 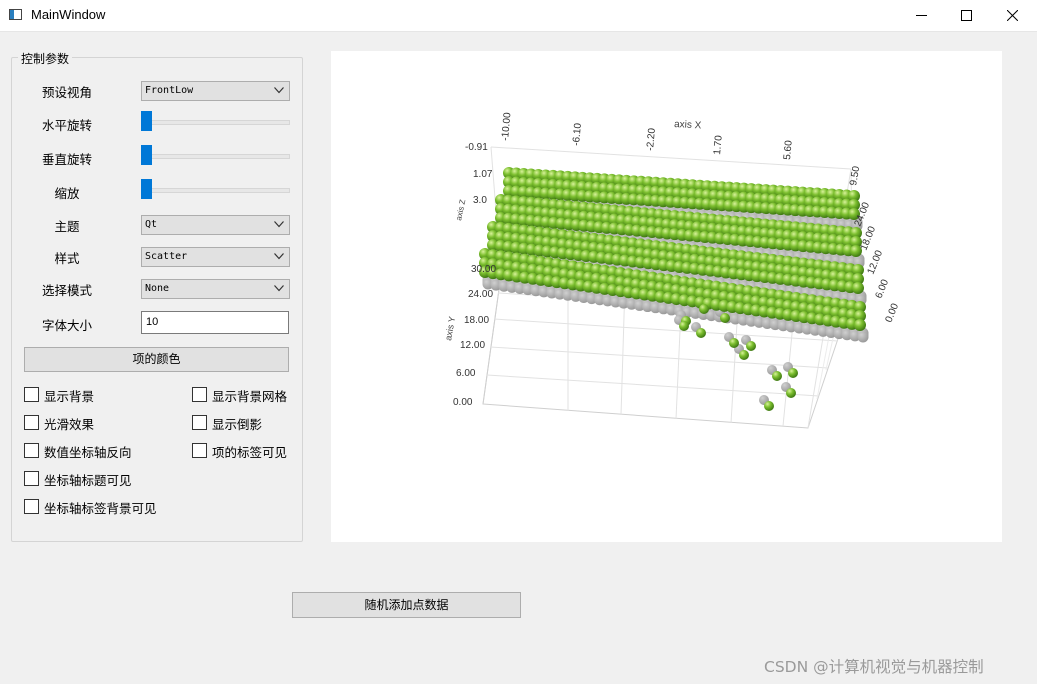 I want to click on theme-combo: Qt, so click(x=215, y=225).